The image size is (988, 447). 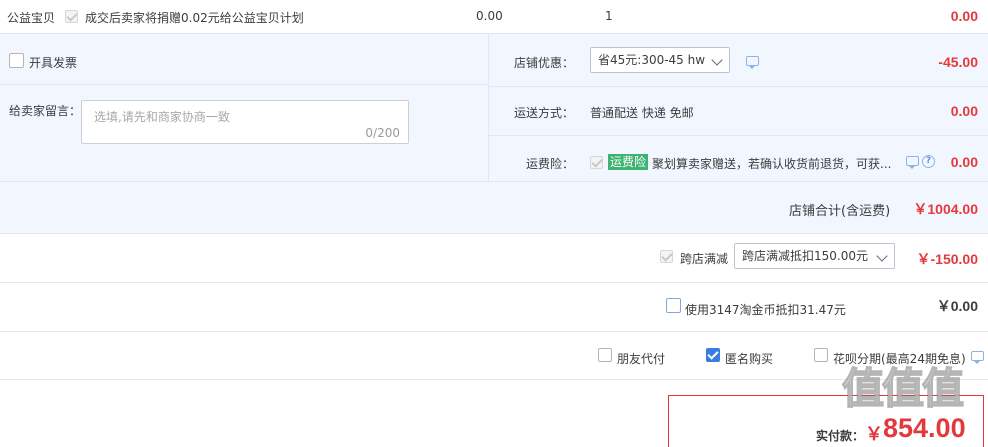 What do you see at coordinates (489, 16) in the screenshot?
I see `charity-unit-price: 0.00` at bounding box center [489, 16].